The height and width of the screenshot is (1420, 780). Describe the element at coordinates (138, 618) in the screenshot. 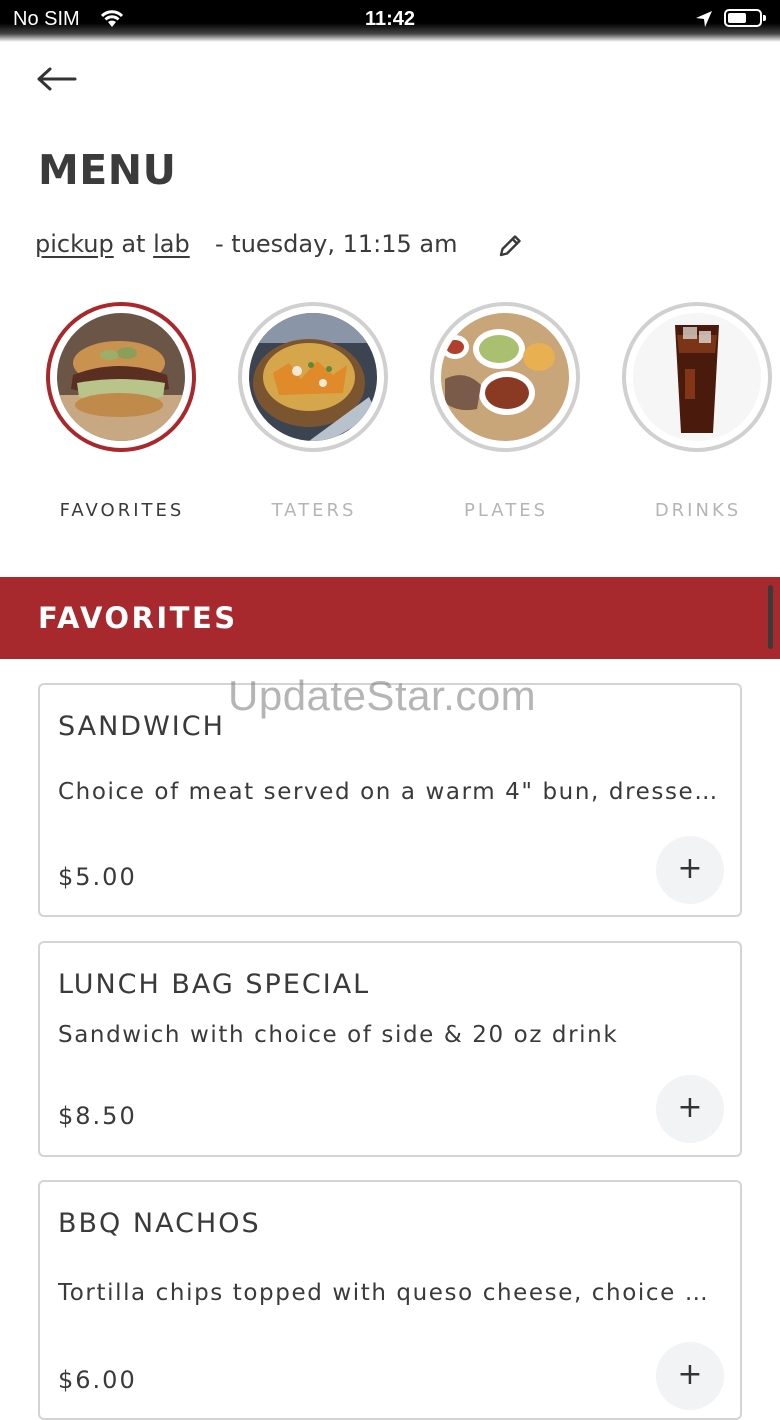

I see `section-title: FAVORITES` at that location.